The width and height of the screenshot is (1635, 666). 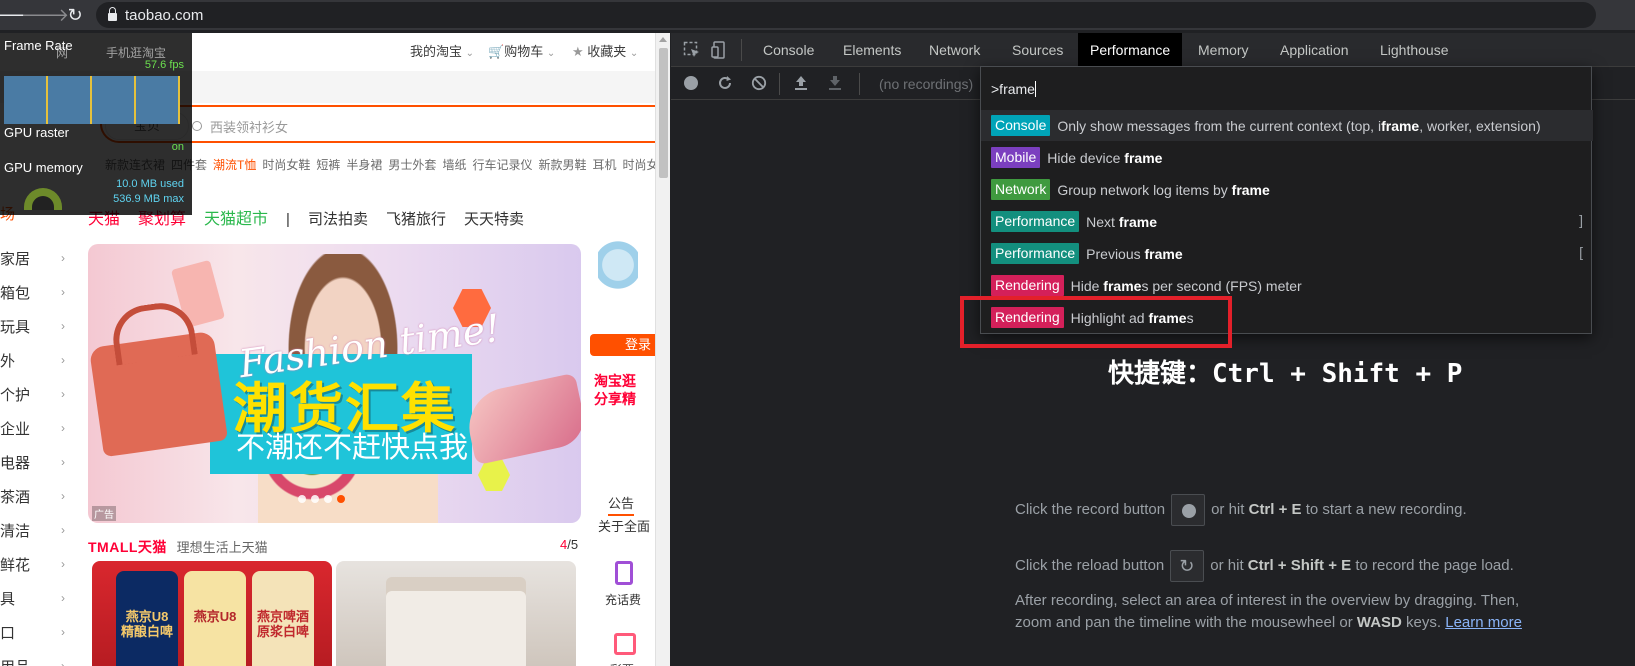 I want to click on command-item: Performance Previous frame [, so click(x=1287, y=253).